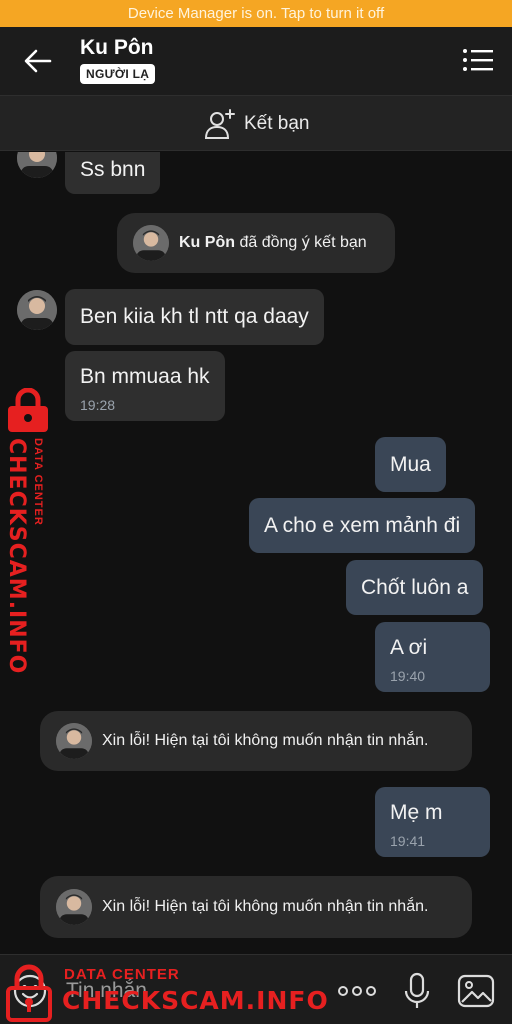 This screenshot has height=1024, width=512. I want to click on add-friend-button: Kết bạn, so click(257, 124).